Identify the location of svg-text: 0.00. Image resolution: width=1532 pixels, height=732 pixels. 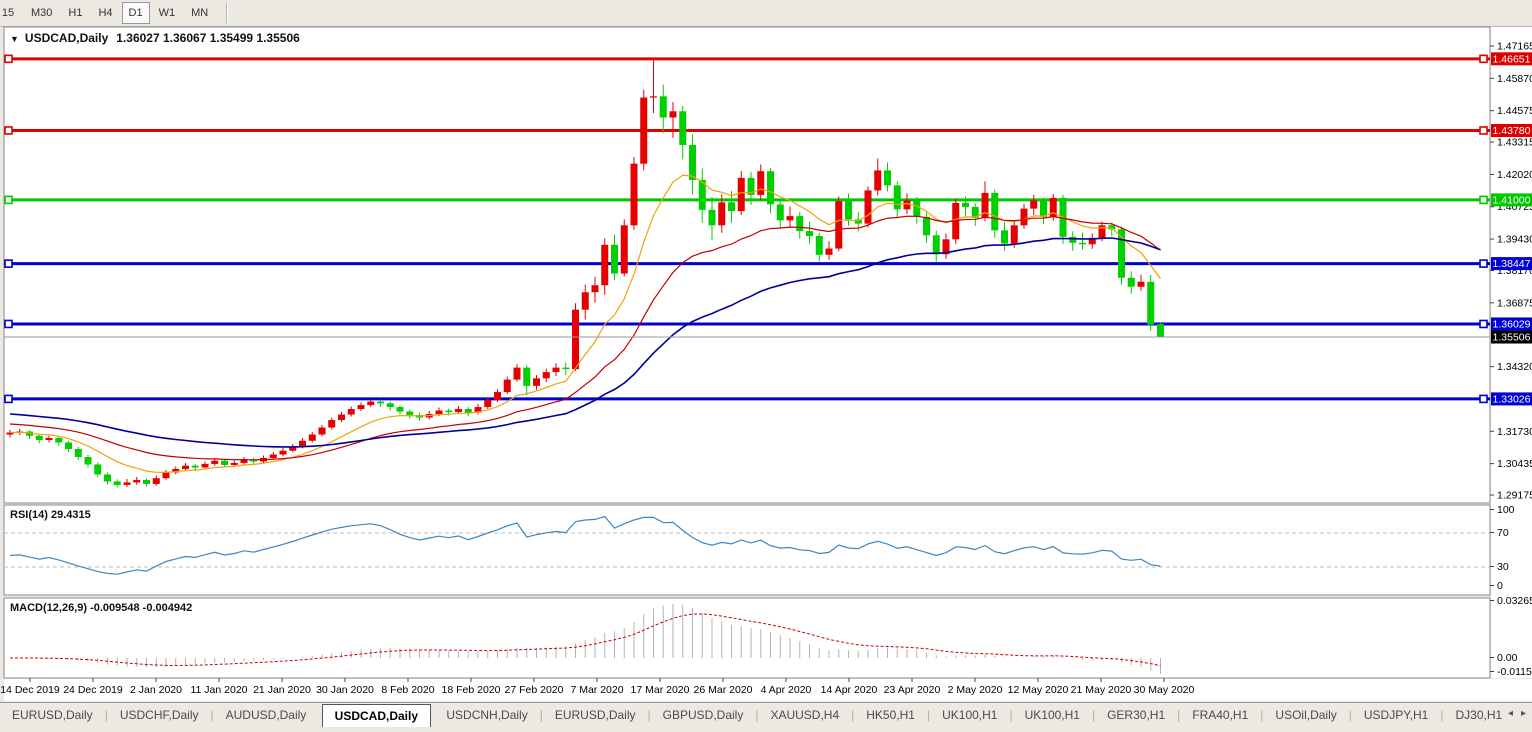
(1507, 658).